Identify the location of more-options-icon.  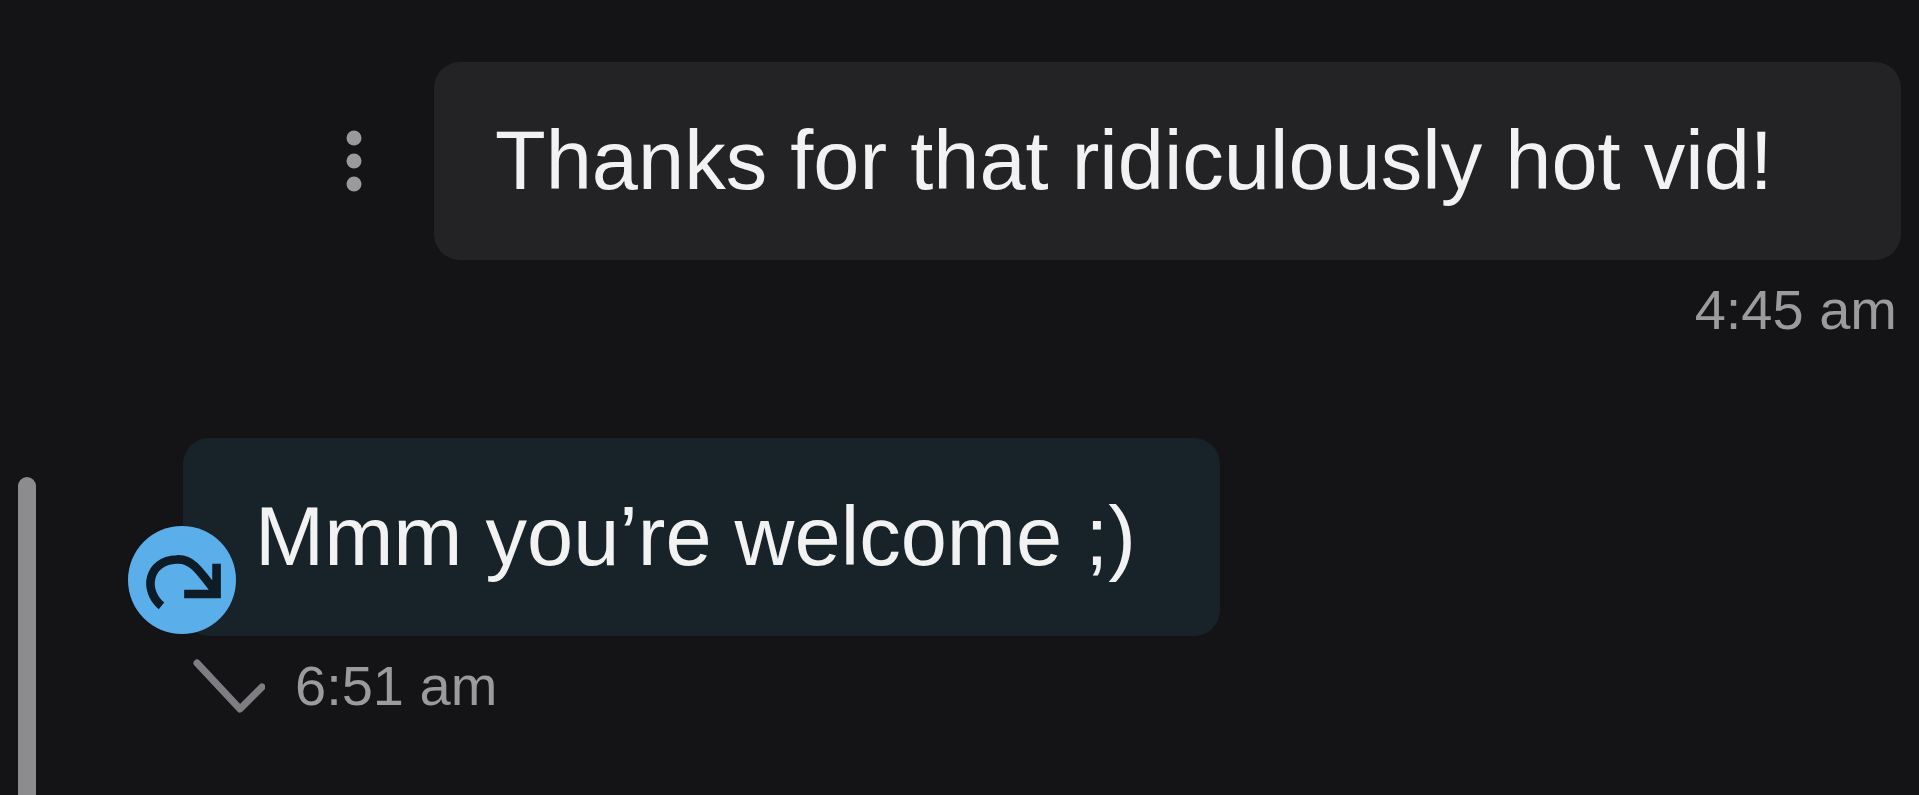
(354, 161).